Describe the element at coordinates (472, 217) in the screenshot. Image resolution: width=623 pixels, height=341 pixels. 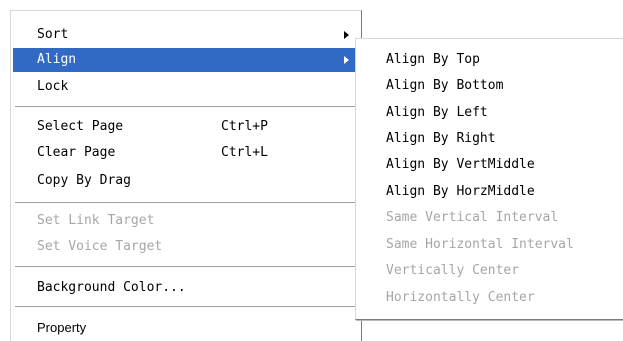
I see `submenu-item-label: Same Vertical Interval` at that location.